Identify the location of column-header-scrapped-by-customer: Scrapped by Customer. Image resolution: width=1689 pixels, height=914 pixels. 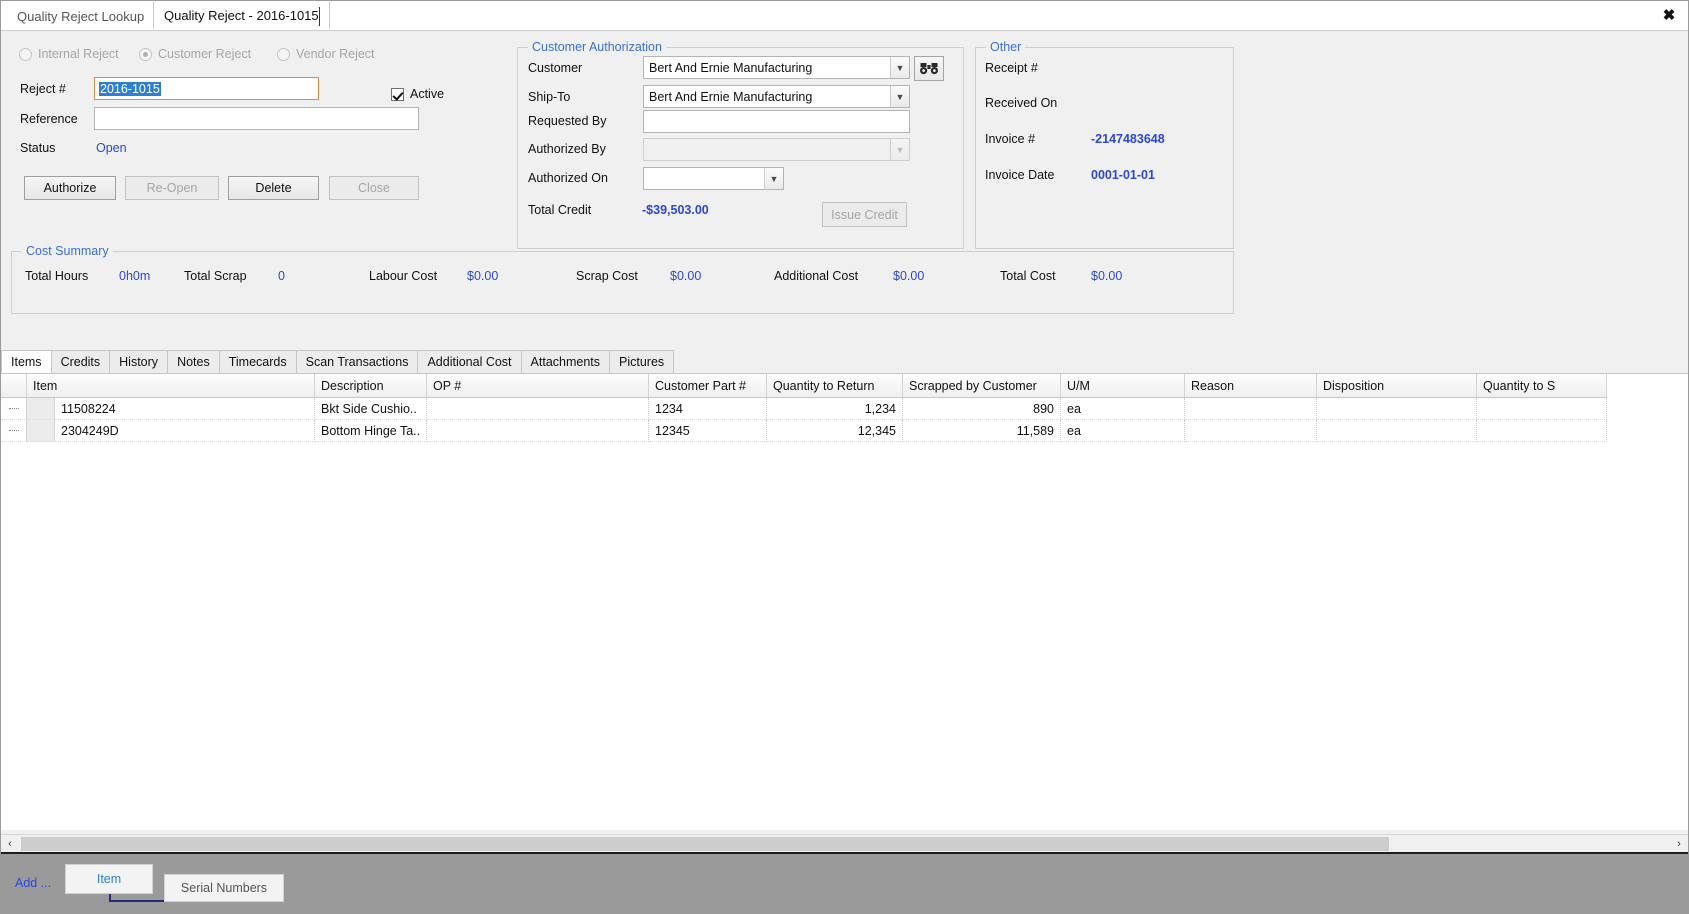
(982, 385).